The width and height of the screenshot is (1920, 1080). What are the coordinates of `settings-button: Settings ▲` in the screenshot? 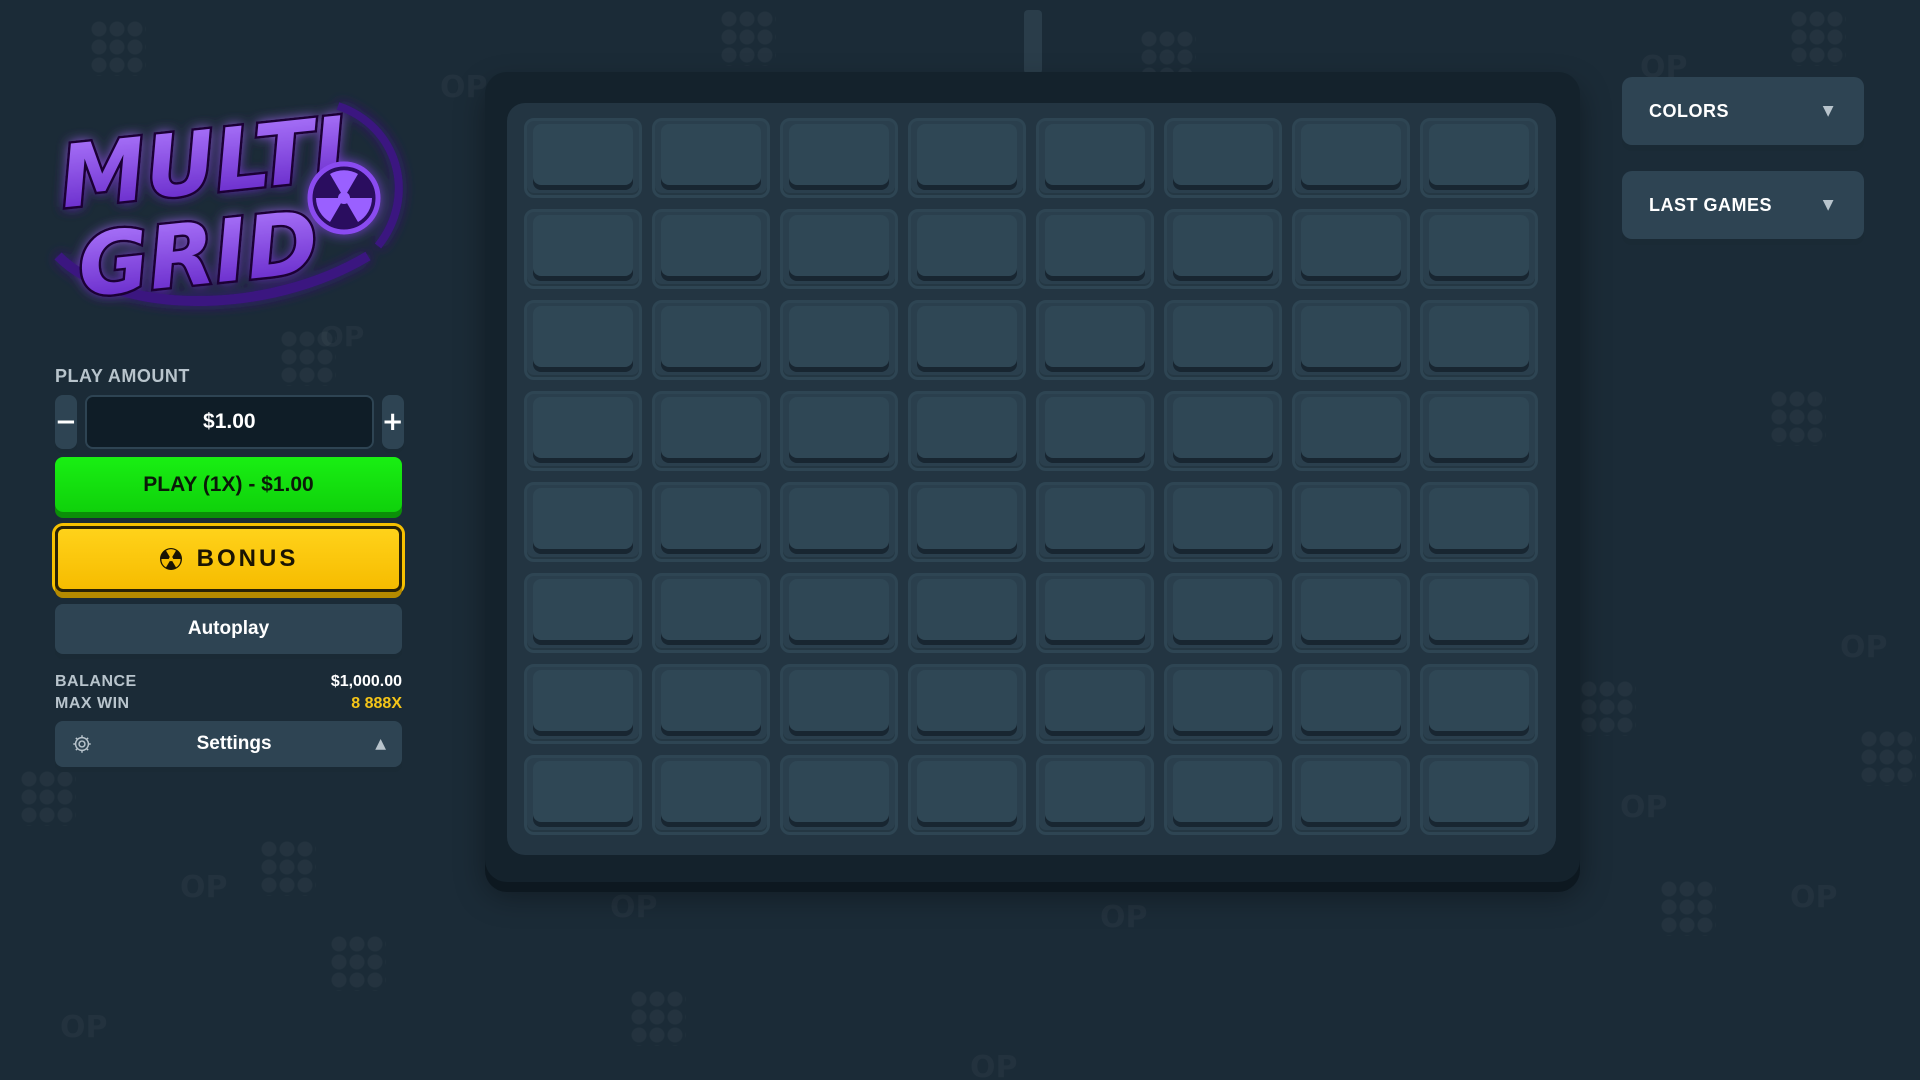 It's located at (228, 744).